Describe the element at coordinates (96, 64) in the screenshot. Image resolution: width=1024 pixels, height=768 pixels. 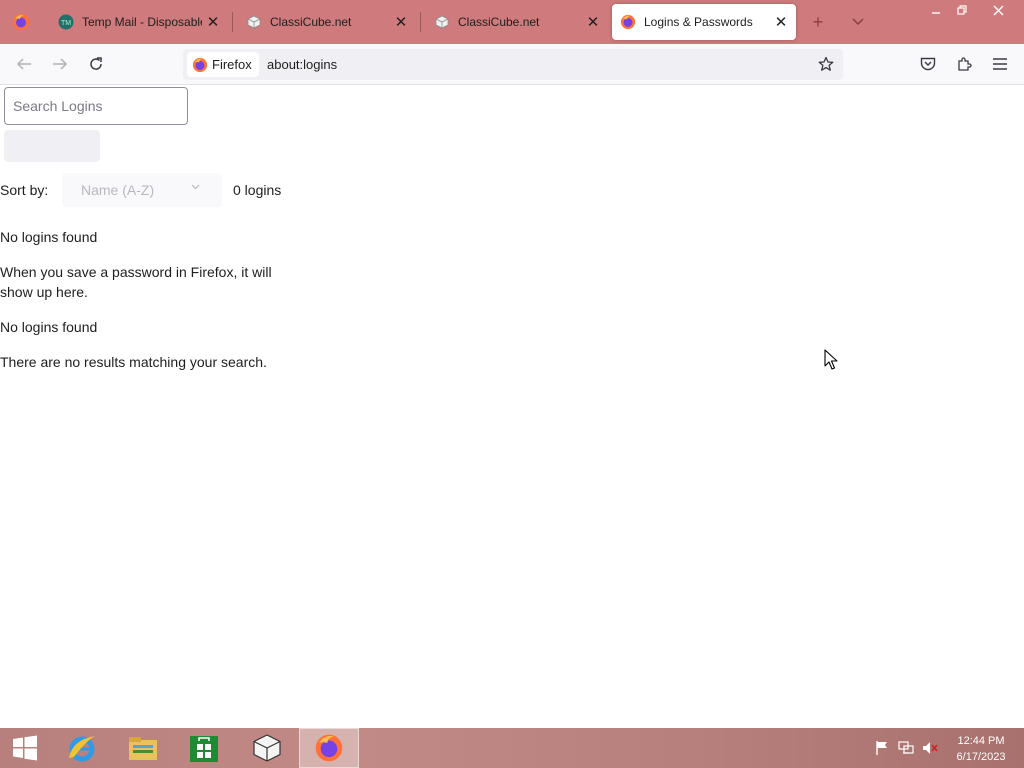
I see `reload-icon` at that location.